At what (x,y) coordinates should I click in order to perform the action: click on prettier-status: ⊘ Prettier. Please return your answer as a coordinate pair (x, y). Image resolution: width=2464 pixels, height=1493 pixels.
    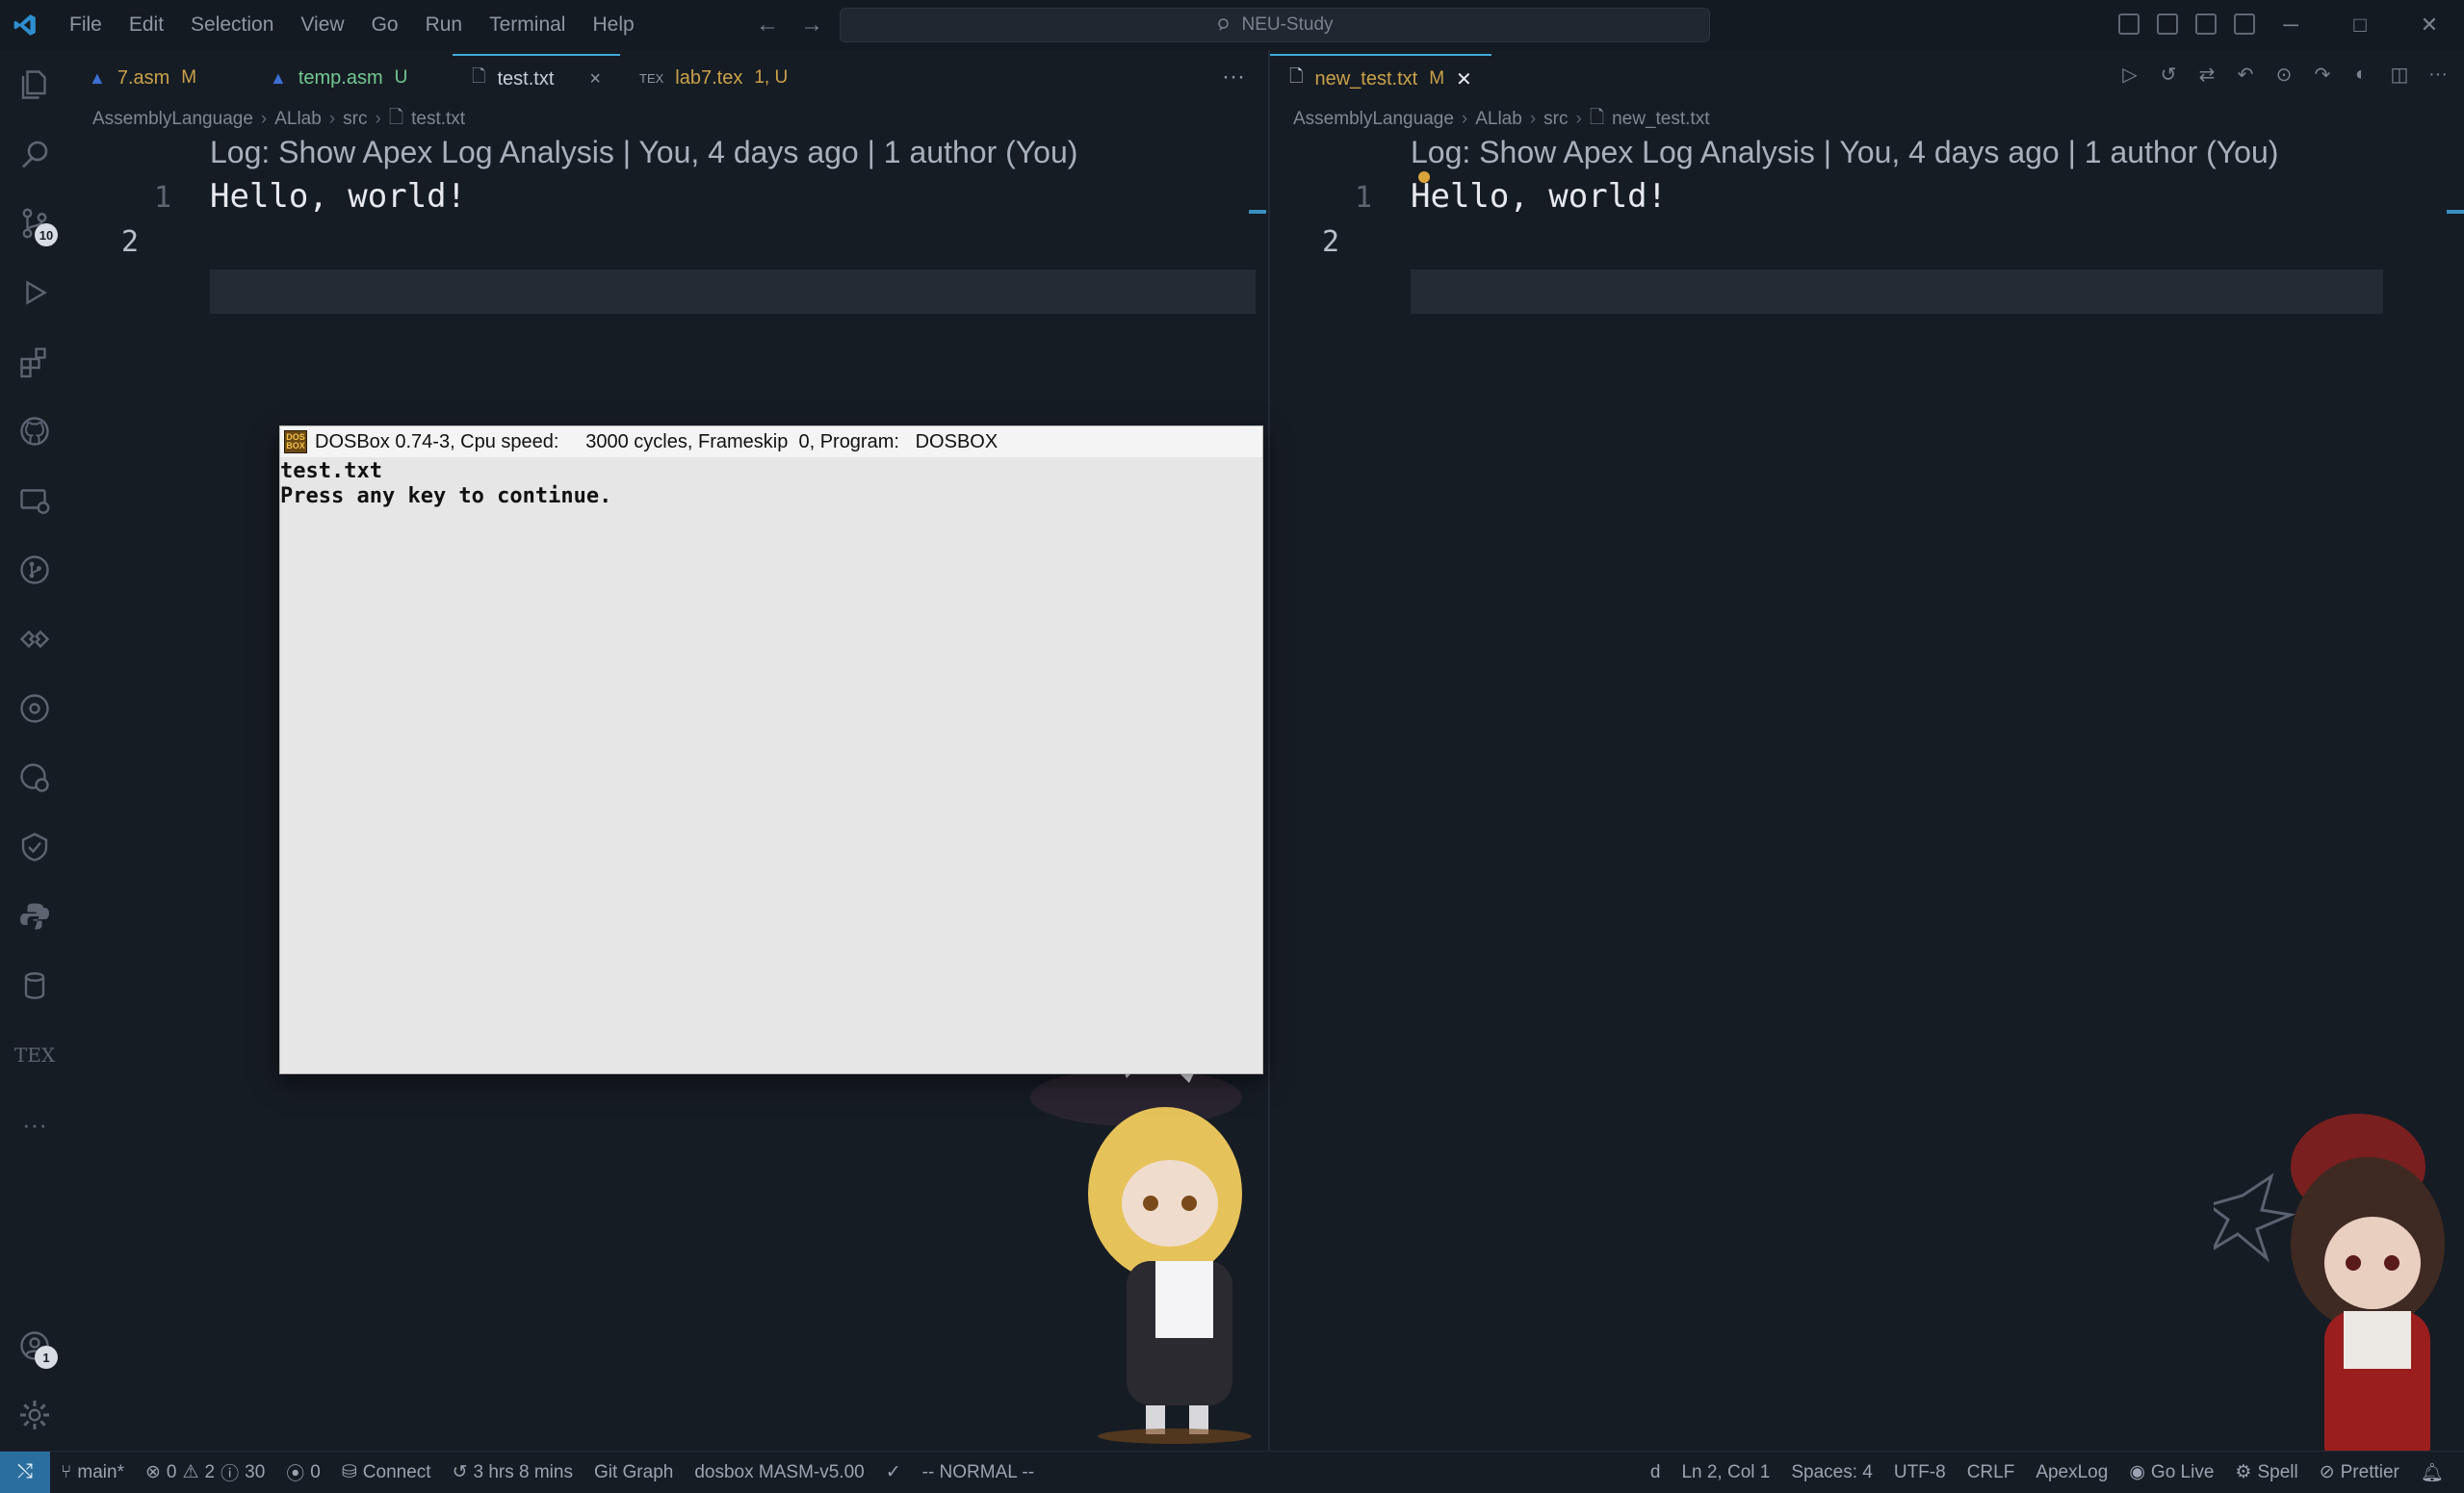
    Looking at the image, I should click on (2359, 1472).